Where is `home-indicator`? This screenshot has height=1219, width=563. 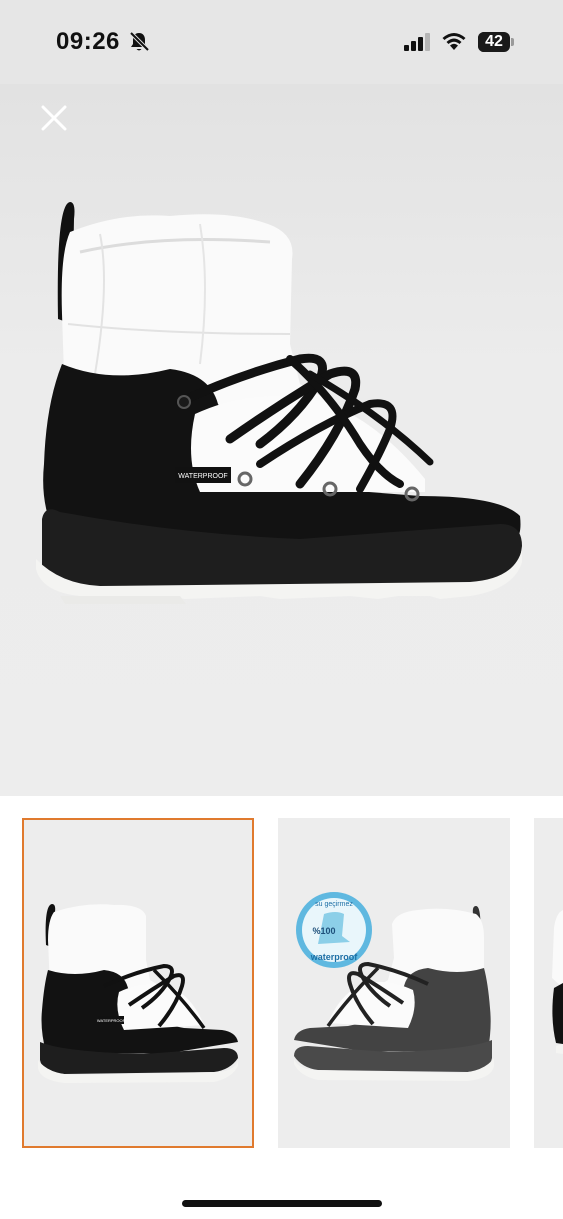
home-indicator is located at coordinates (282, 1203).